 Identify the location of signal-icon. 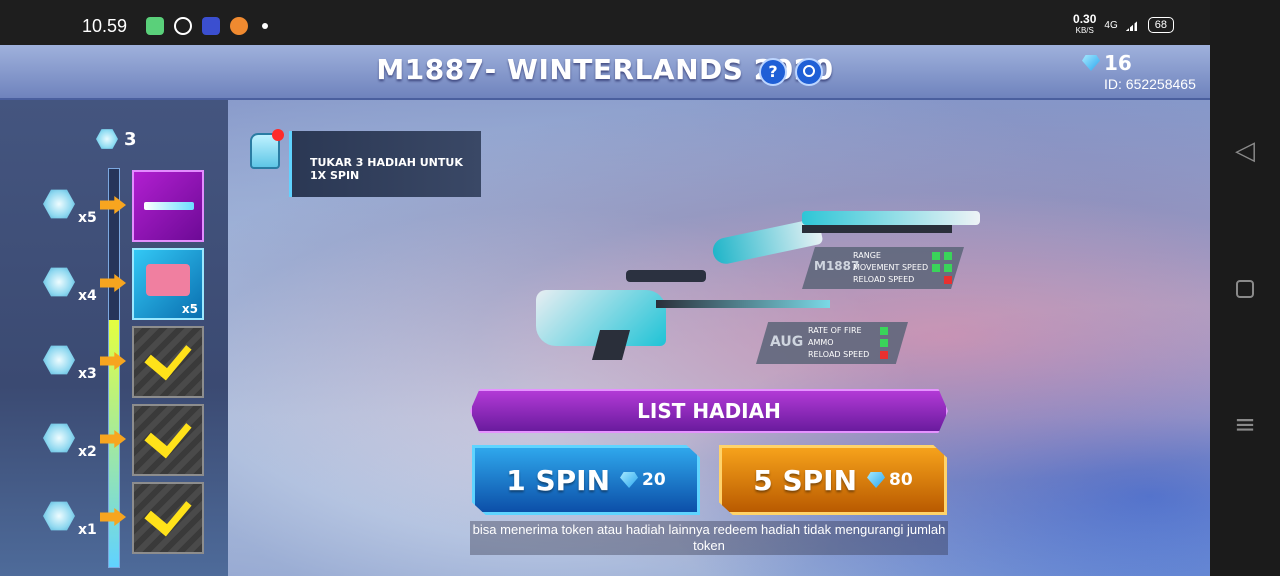
(1132, 25).